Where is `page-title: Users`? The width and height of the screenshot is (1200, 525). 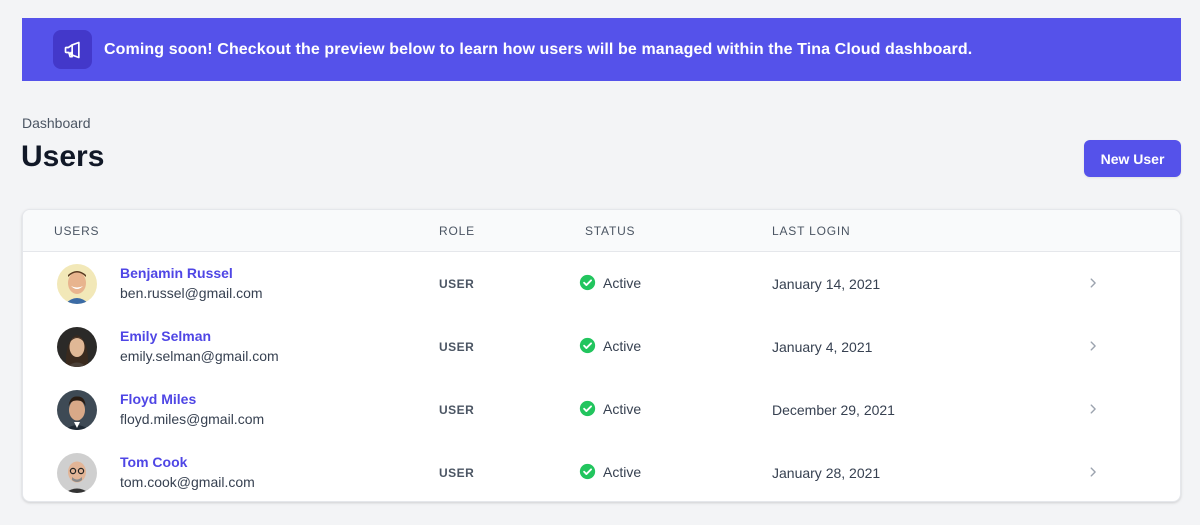
page-title: Users is located at coordinates (63, 156).